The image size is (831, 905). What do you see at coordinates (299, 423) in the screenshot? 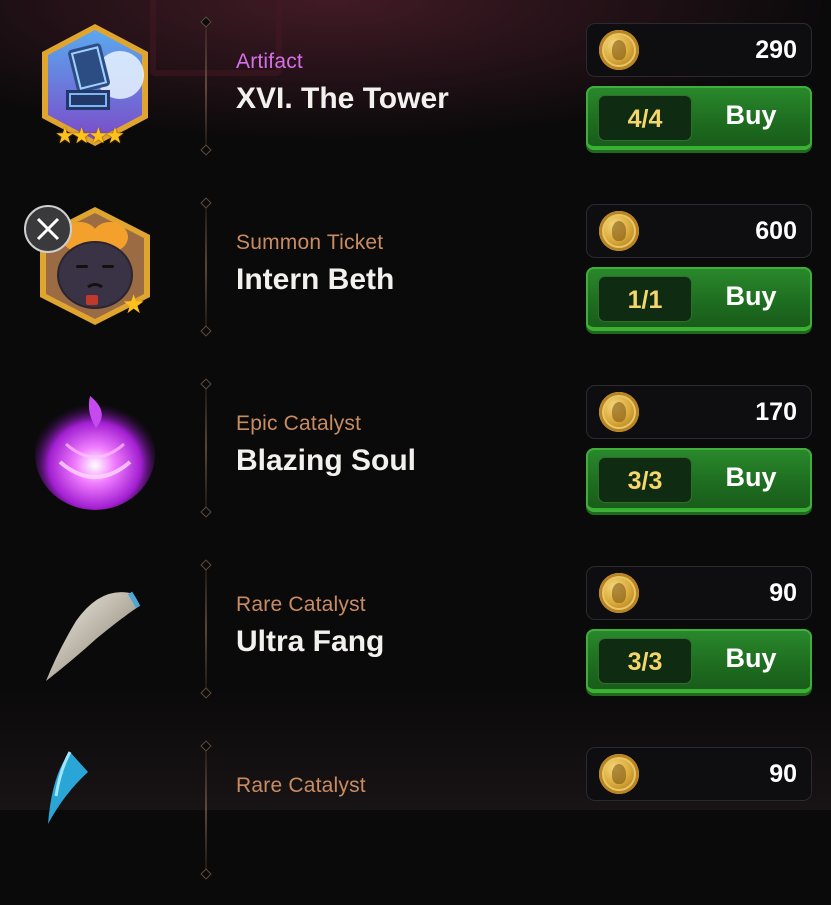
I see `item-category: Epic Catalyst` at bounding box center [299, 423].